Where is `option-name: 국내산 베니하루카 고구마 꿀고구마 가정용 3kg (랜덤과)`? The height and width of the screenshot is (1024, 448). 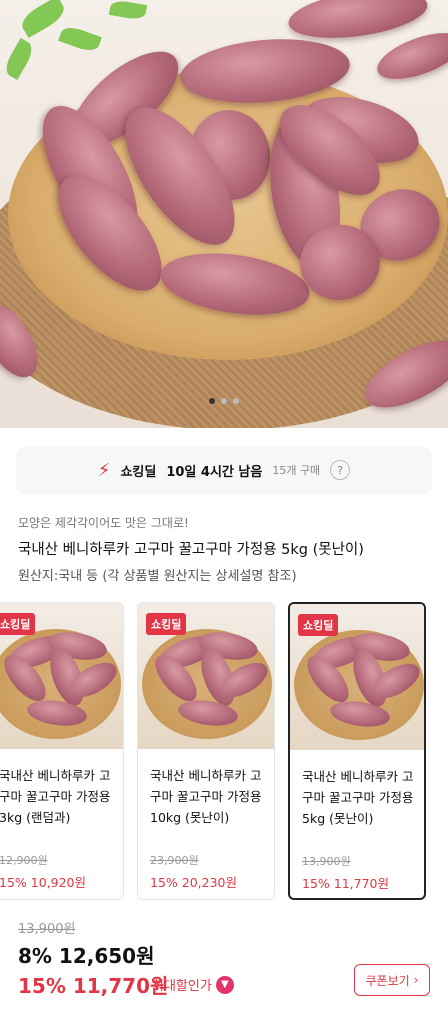 option-name: 국내산 베니하루카 고구마 꿀고구마 가정용 3kg (랜덤과) is located at coordinates (55, 796).